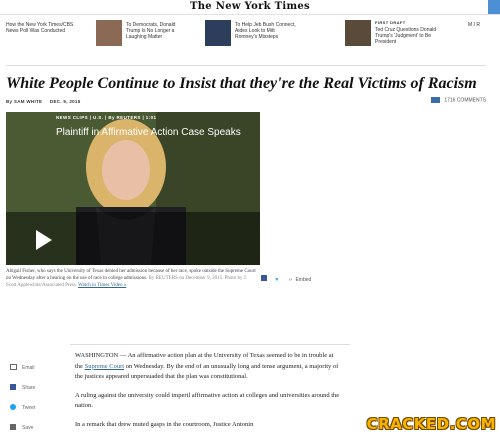 The height and width of the screenshot is (441, 500). Describe the element at coordinates (431, 424) in the screenshot. I see `cracked-watermark: CRACKED.COM` at that location.